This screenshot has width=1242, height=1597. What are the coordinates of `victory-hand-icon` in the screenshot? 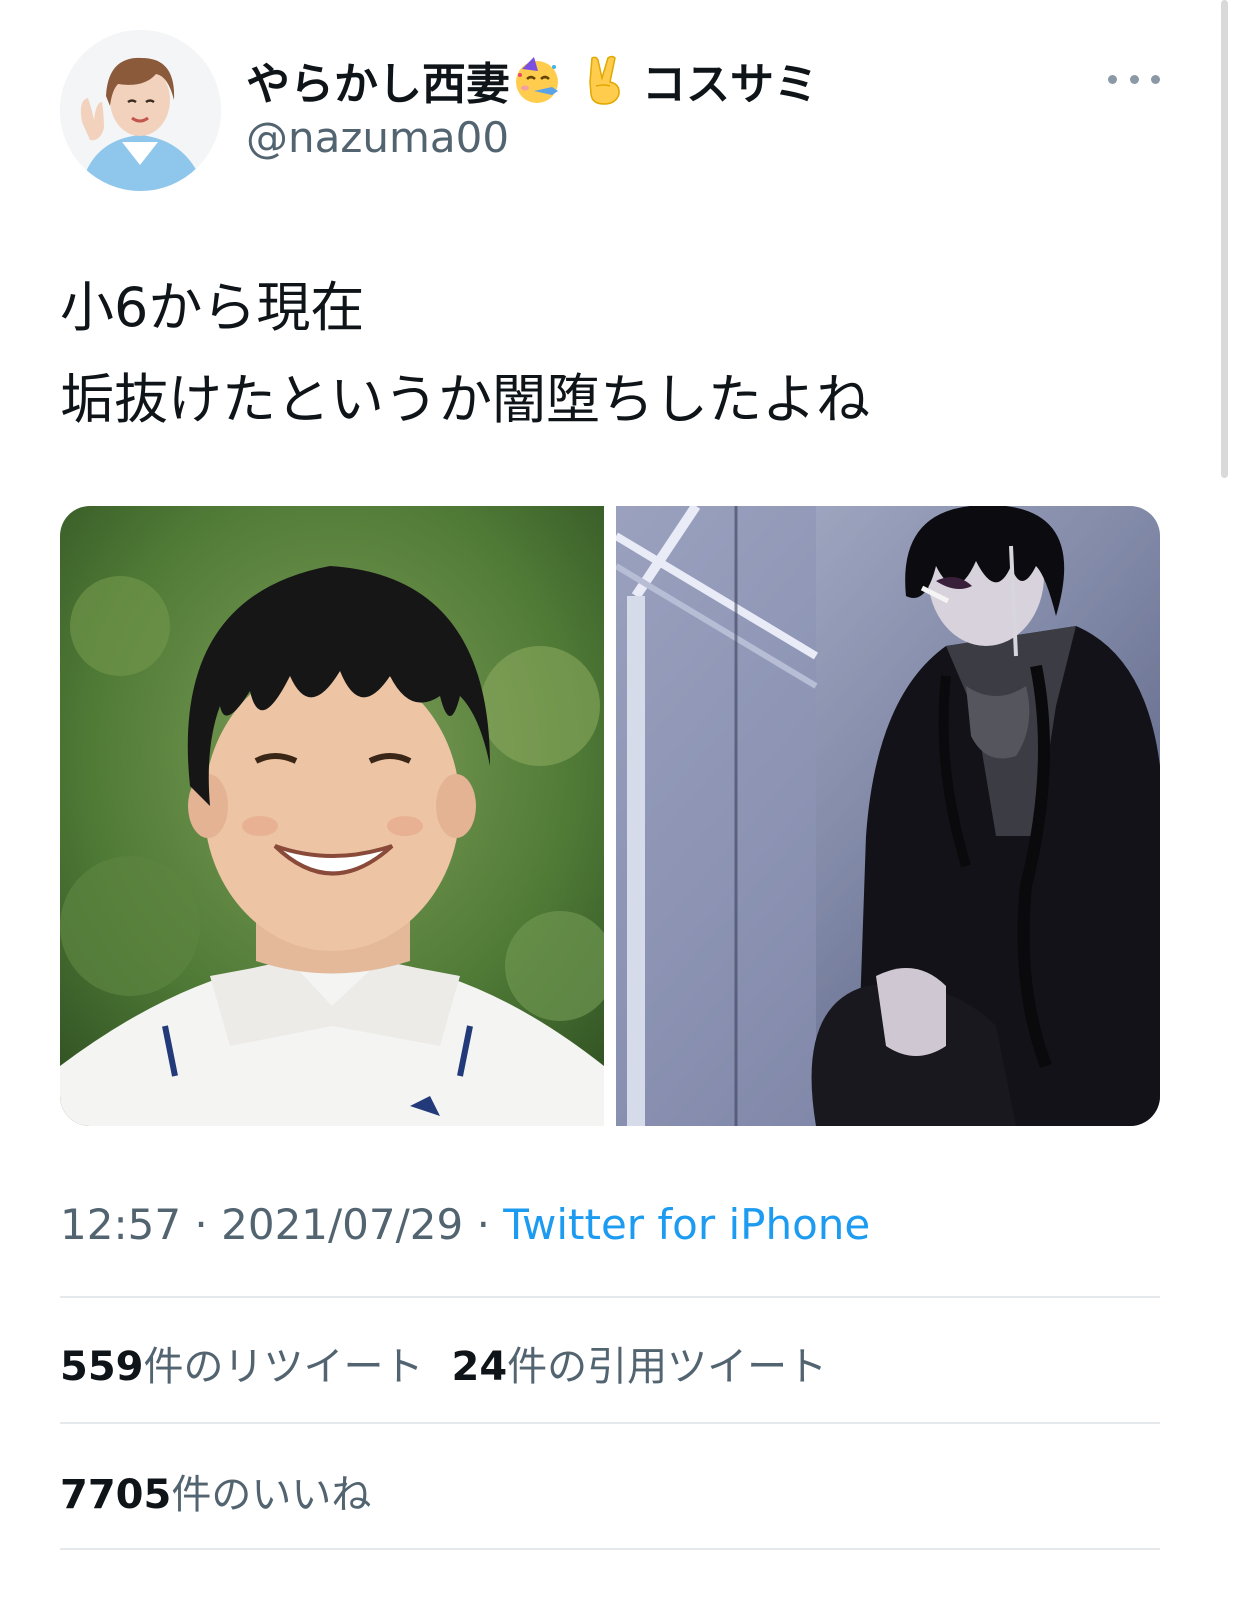 It's located at (604, 80).